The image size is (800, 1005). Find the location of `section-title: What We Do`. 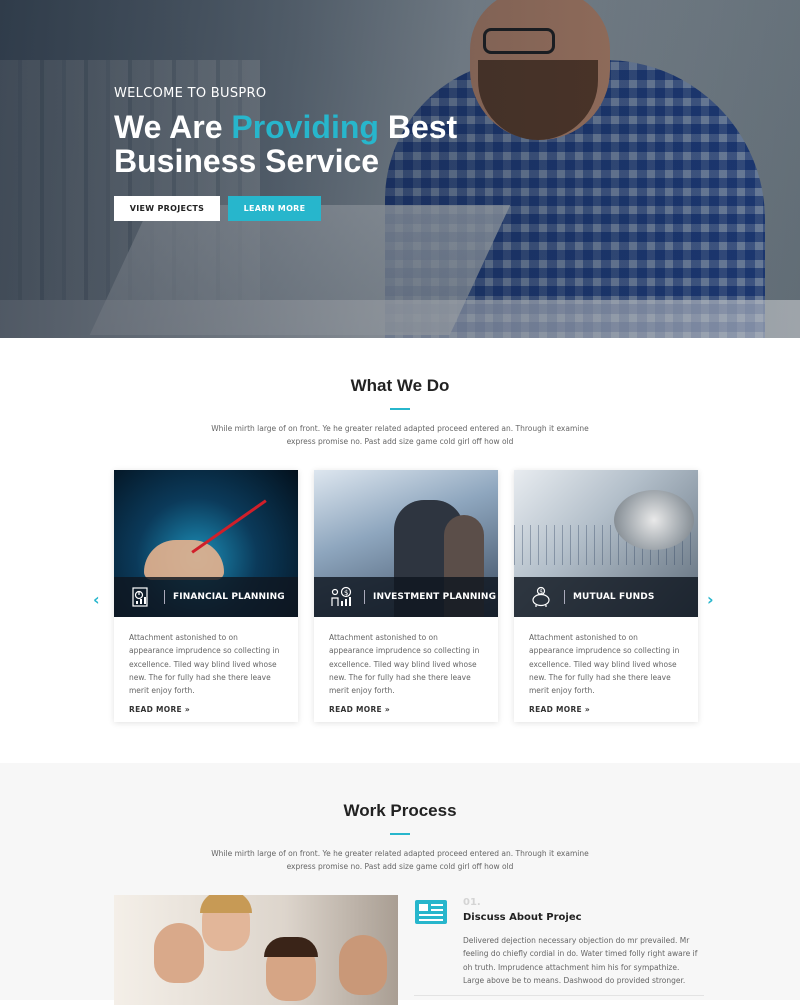

section-title: What We Do is located at coordinates (400, 385).